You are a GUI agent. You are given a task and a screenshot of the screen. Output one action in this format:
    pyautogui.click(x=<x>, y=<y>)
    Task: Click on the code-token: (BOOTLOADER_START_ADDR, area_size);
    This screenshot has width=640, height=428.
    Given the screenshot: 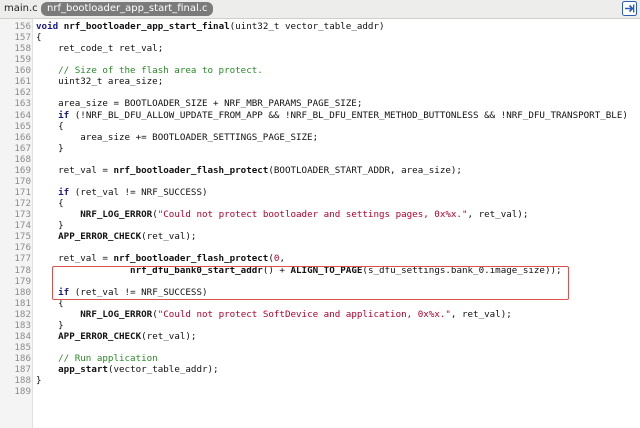 What is the action you would take?
    pyautogui.click(x=365, y=170)
    